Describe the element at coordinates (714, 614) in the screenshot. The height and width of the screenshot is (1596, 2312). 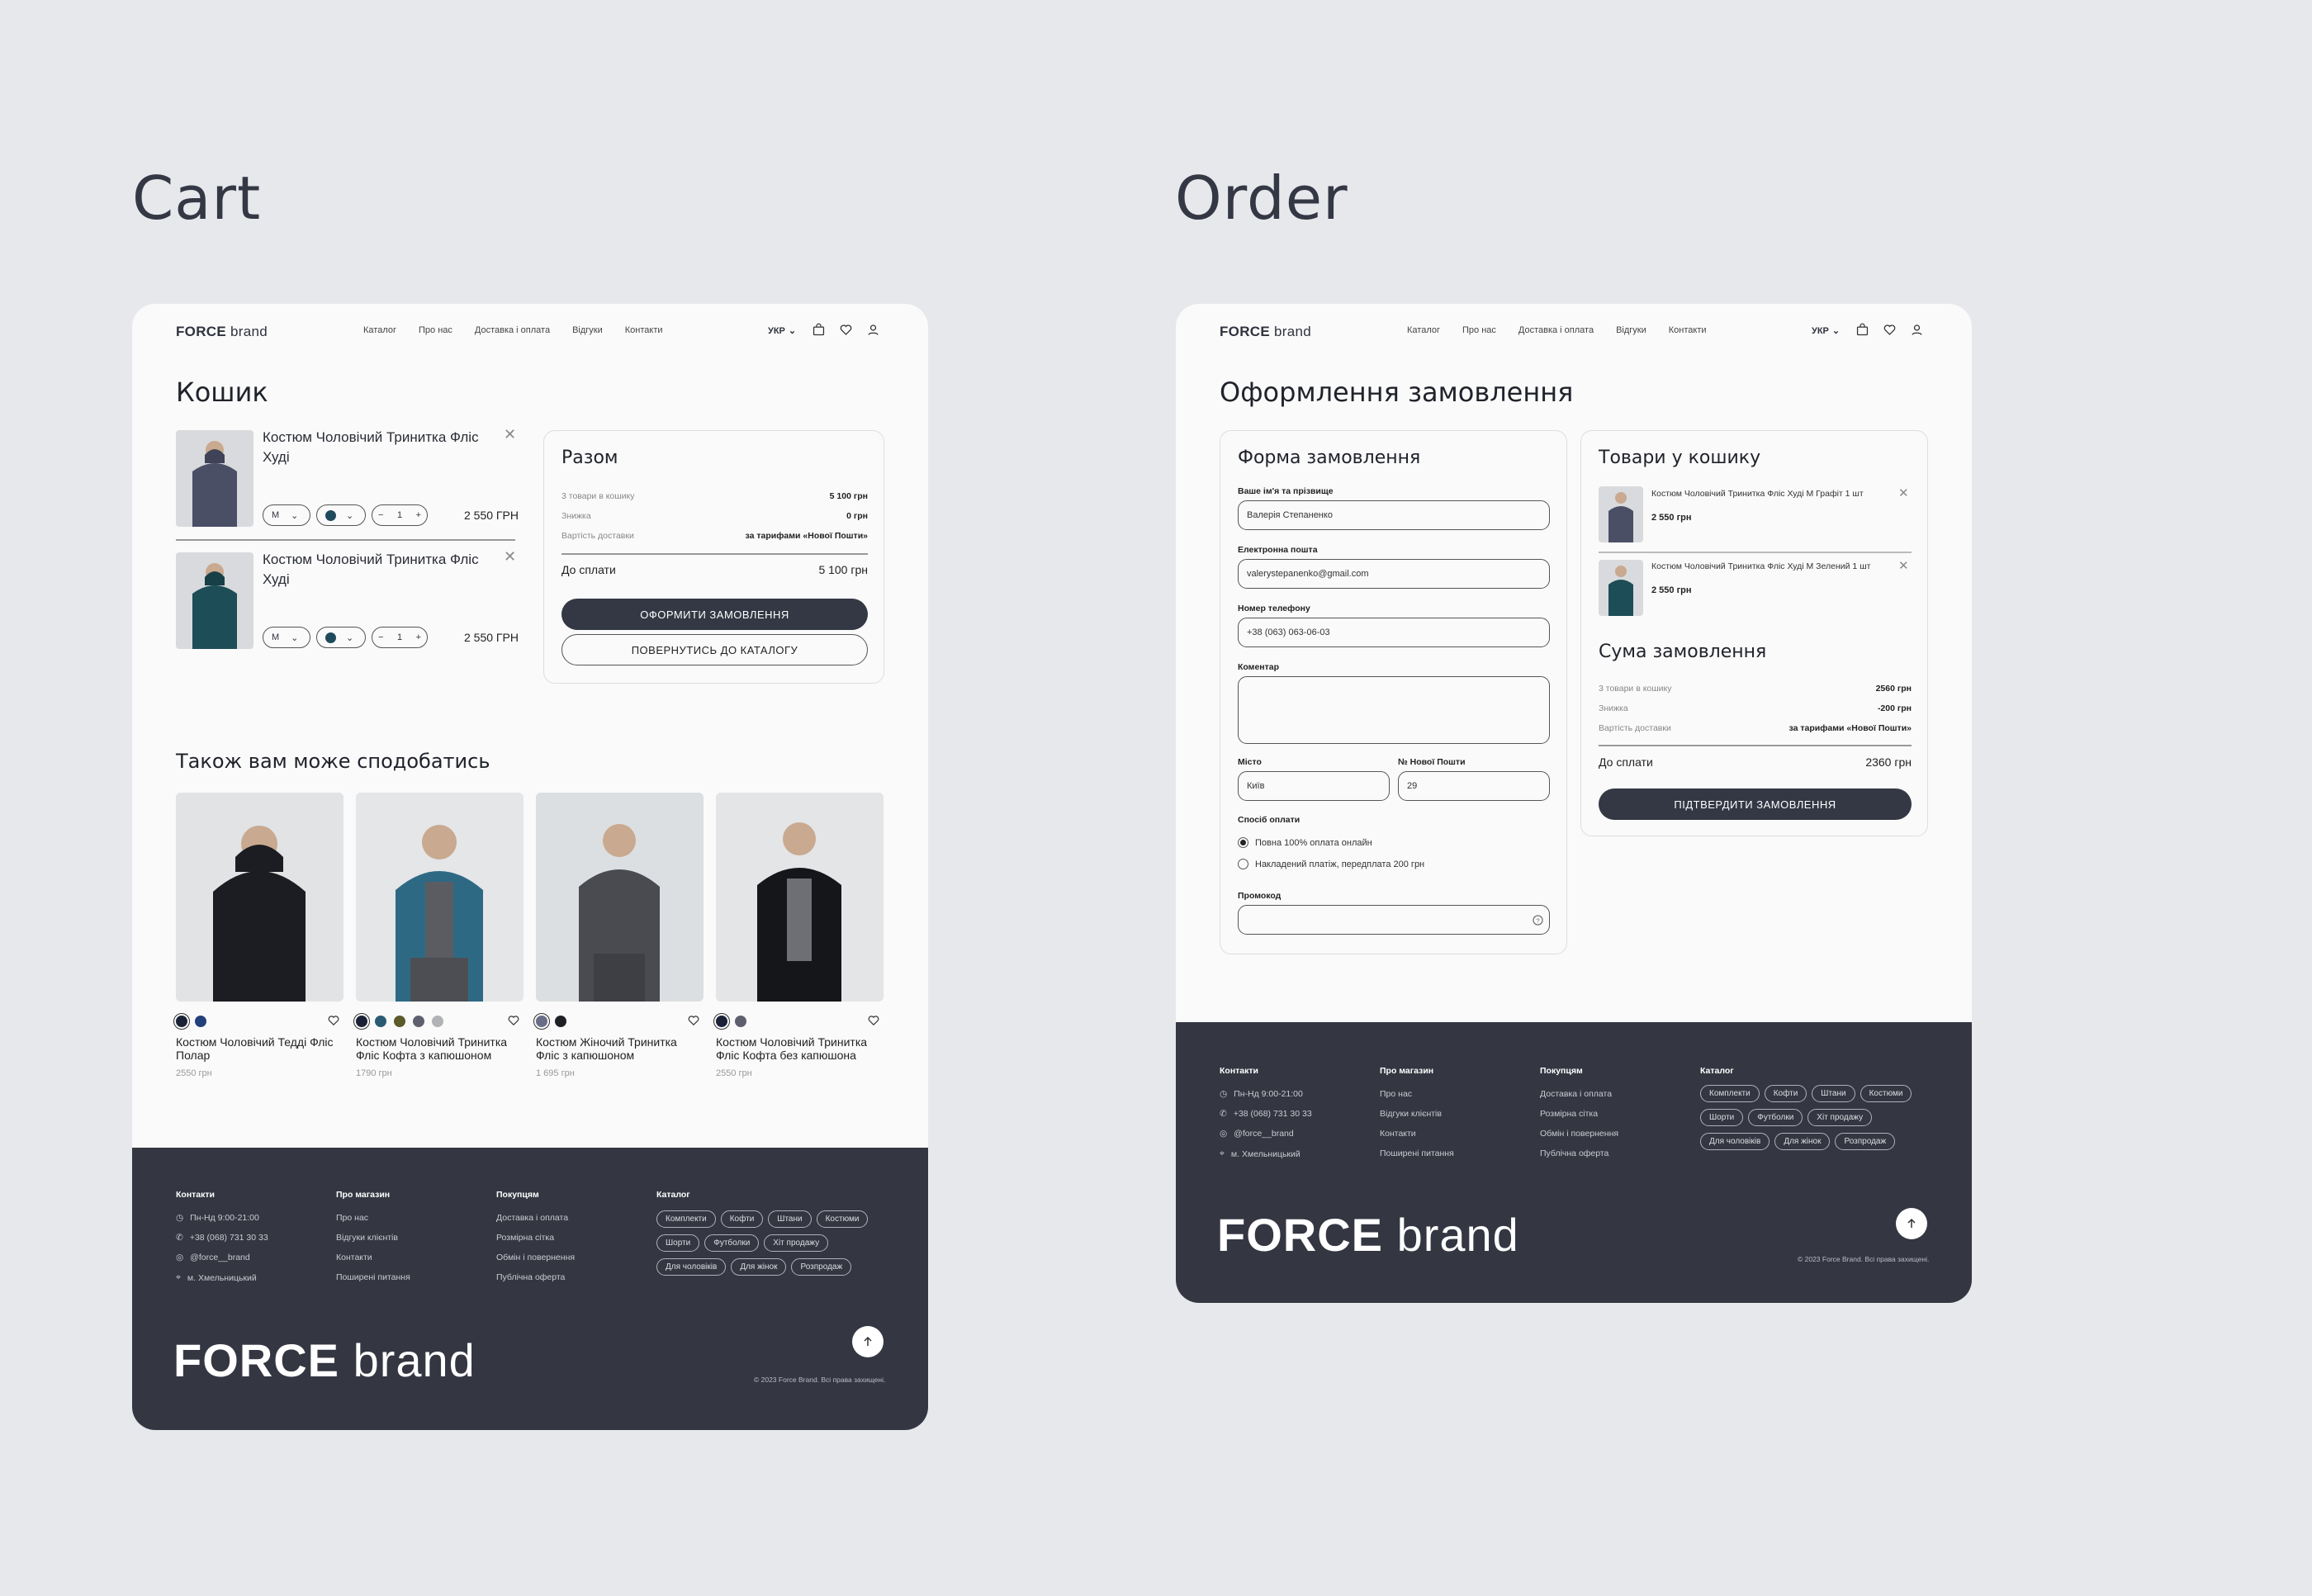
I see `checkout-button: ОФОРМИТИ ЗАМОВЛЕННЯ` at that location.